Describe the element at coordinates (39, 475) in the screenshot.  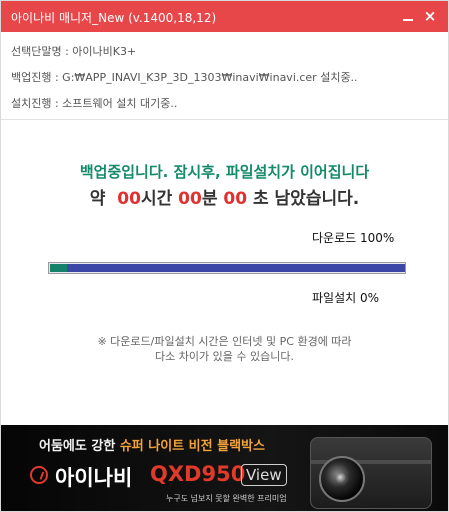
I see `inavi-logo-icon` at that location.